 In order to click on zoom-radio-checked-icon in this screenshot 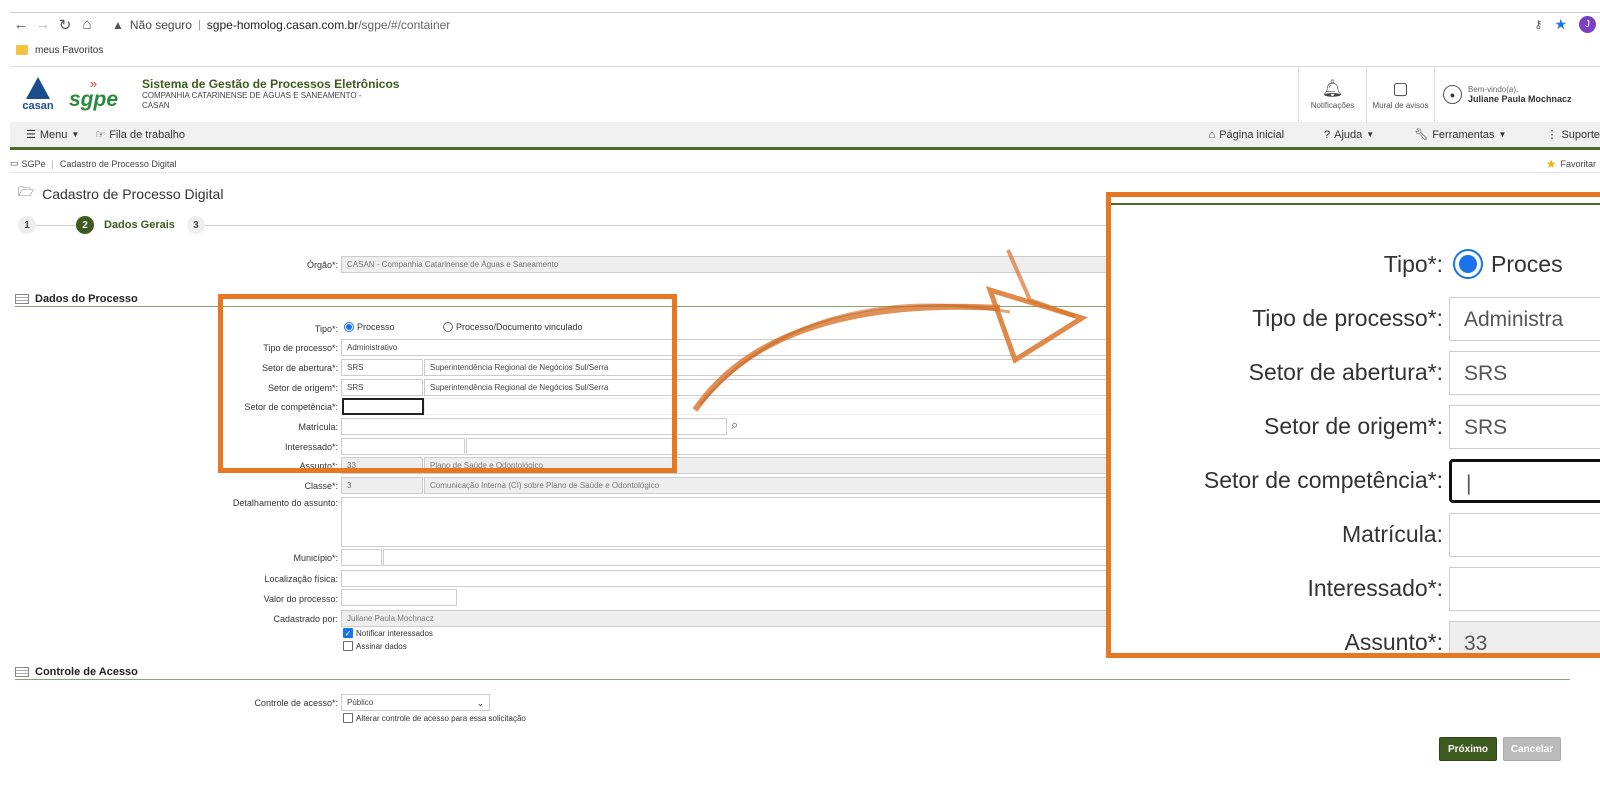, I will do `click(1468, 264)`.